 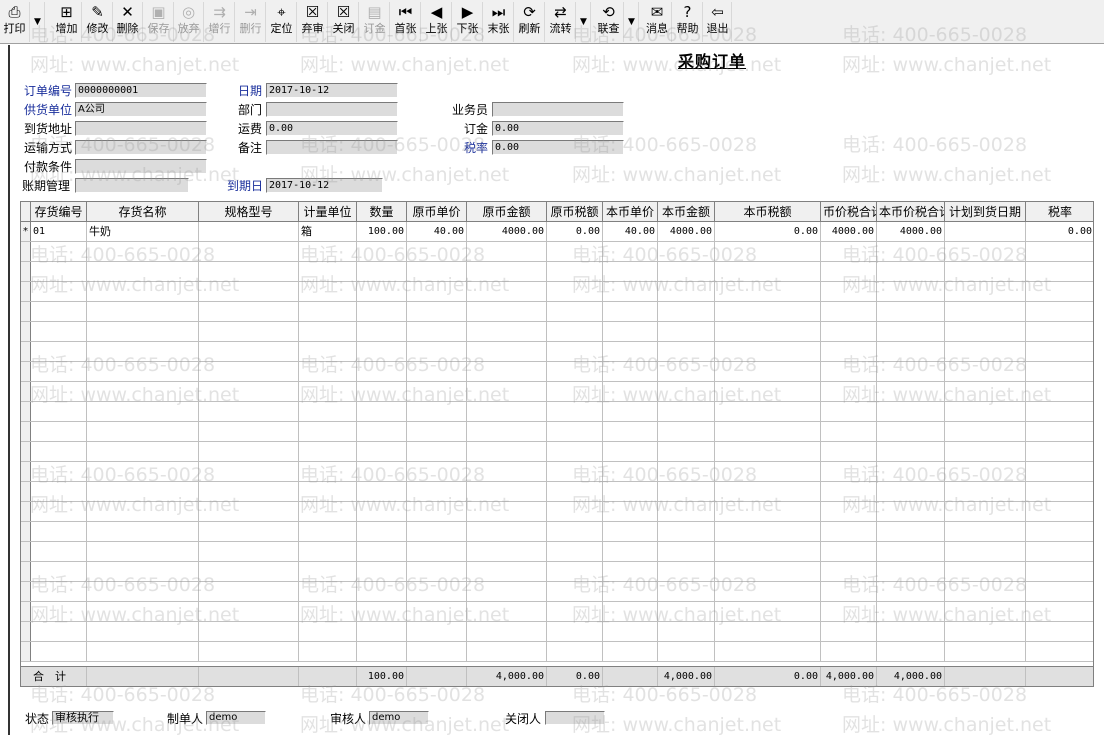 What do you see at coordinates (251, 22) in the screenshot?
I see `toolbar-button-delete-row: ⇥ 删行` at bounding box center [251, 22].